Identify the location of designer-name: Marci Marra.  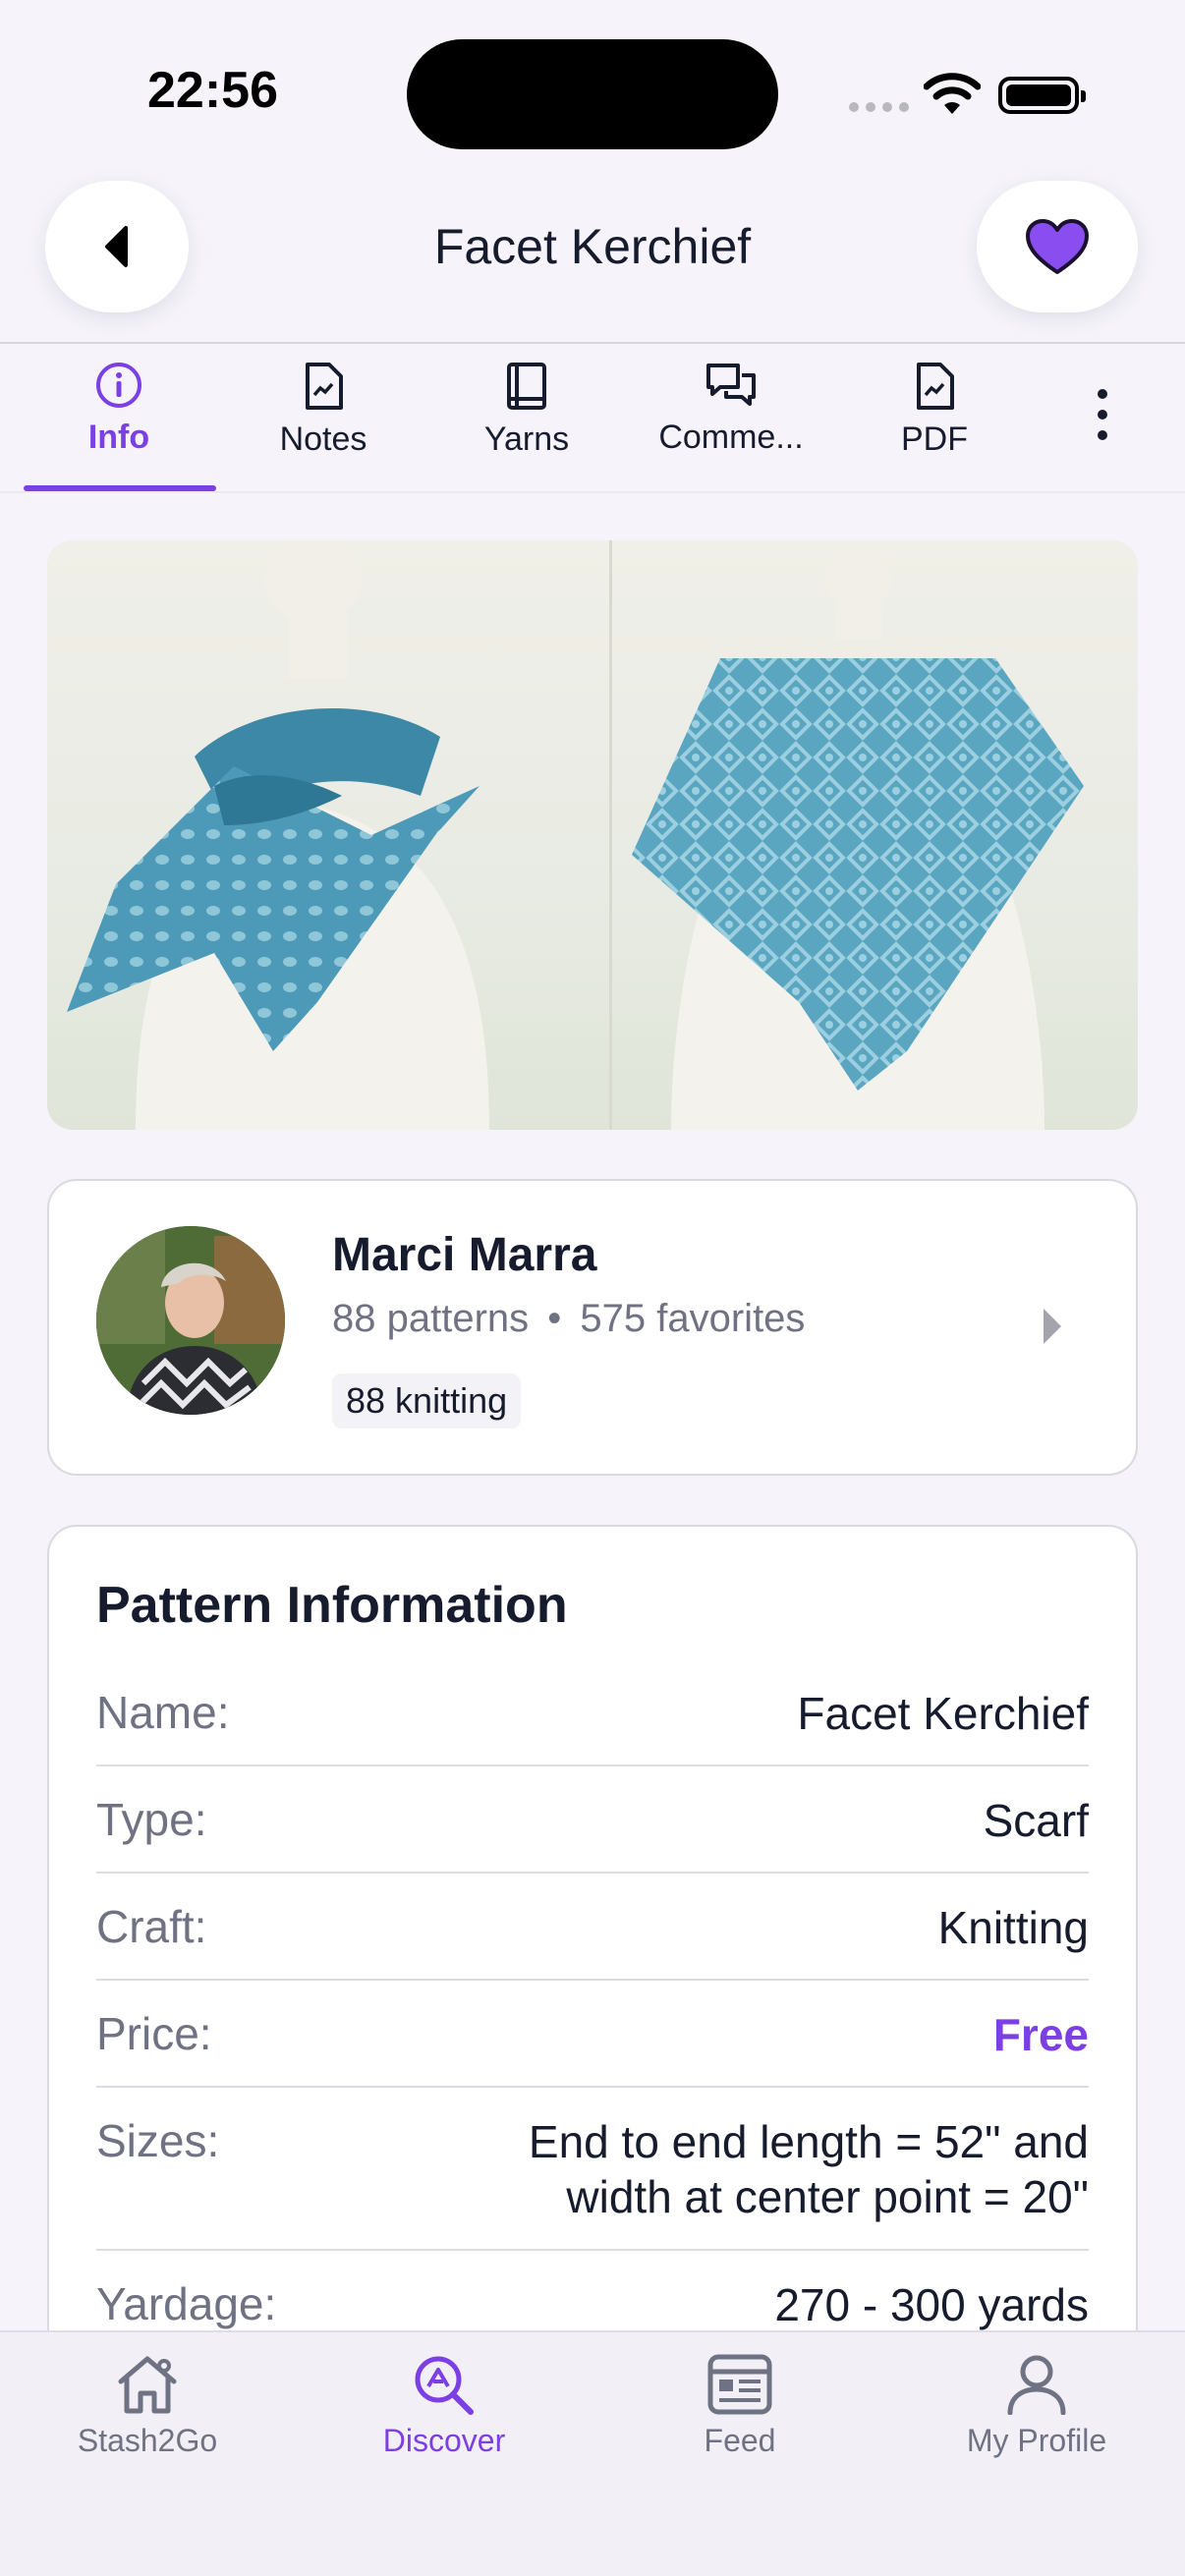
(465, 1255).